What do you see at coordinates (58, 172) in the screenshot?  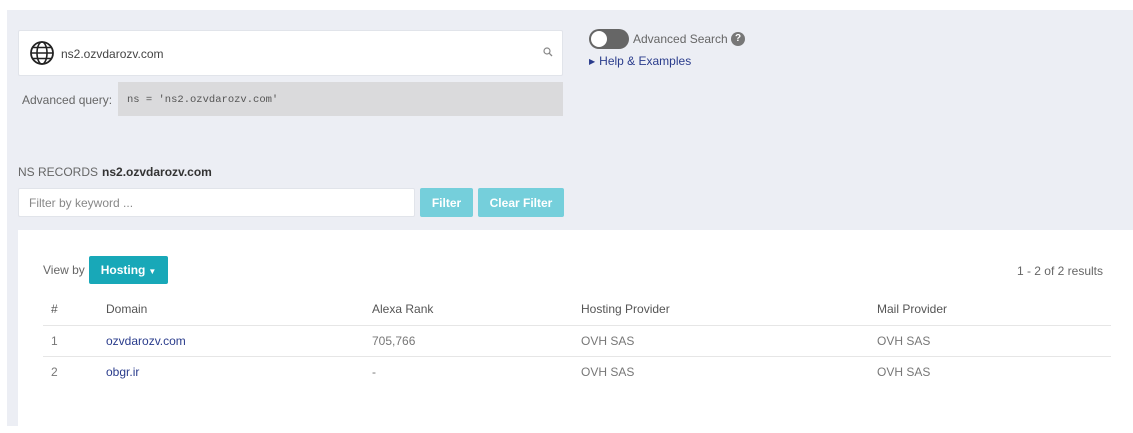 I see `records-type-label: NS RECORDS` at bounding box center [58, 172].